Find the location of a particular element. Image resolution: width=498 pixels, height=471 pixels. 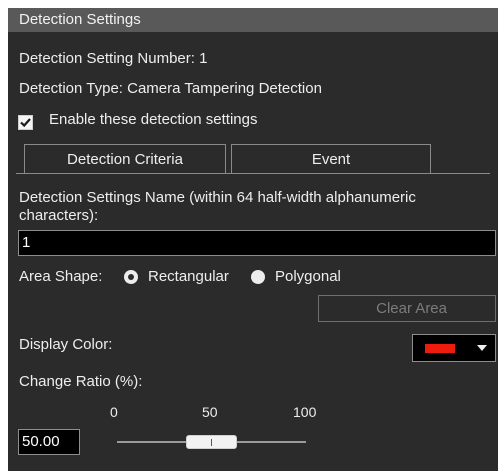

panel-header: Detection Settings is located at coordinates (253, 20).